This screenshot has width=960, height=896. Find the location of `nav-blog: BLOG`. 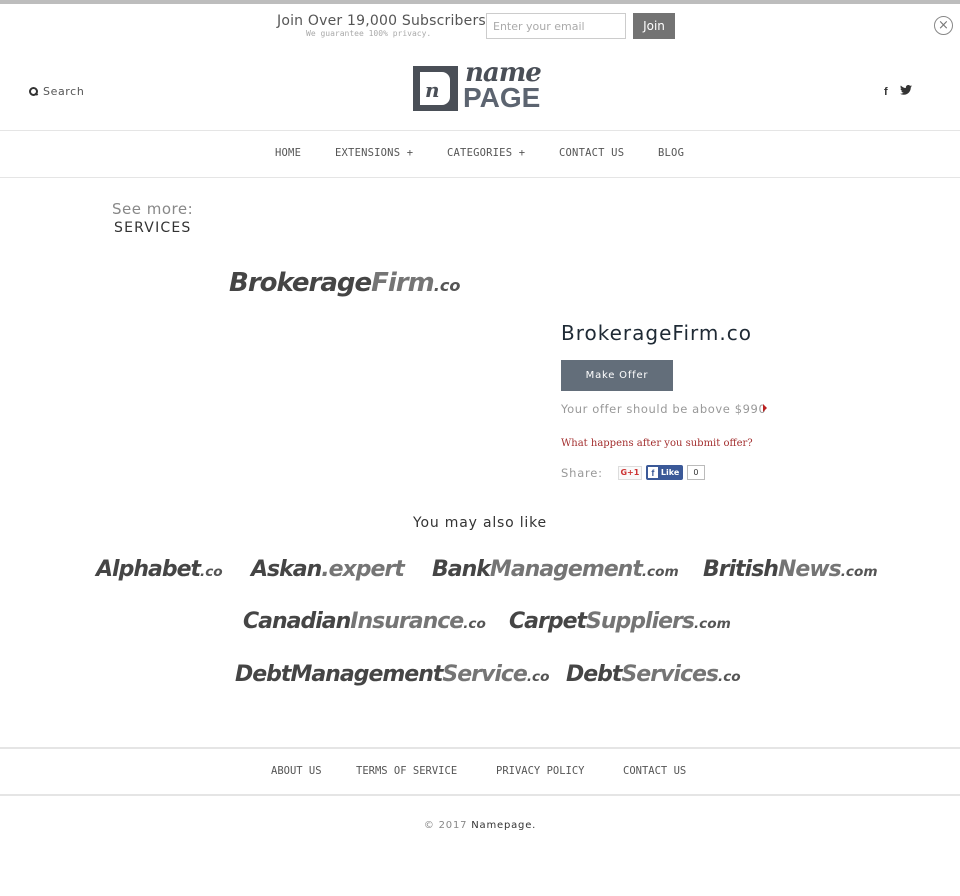

nav-blog: BLOG is located at coordinates (671, 153).